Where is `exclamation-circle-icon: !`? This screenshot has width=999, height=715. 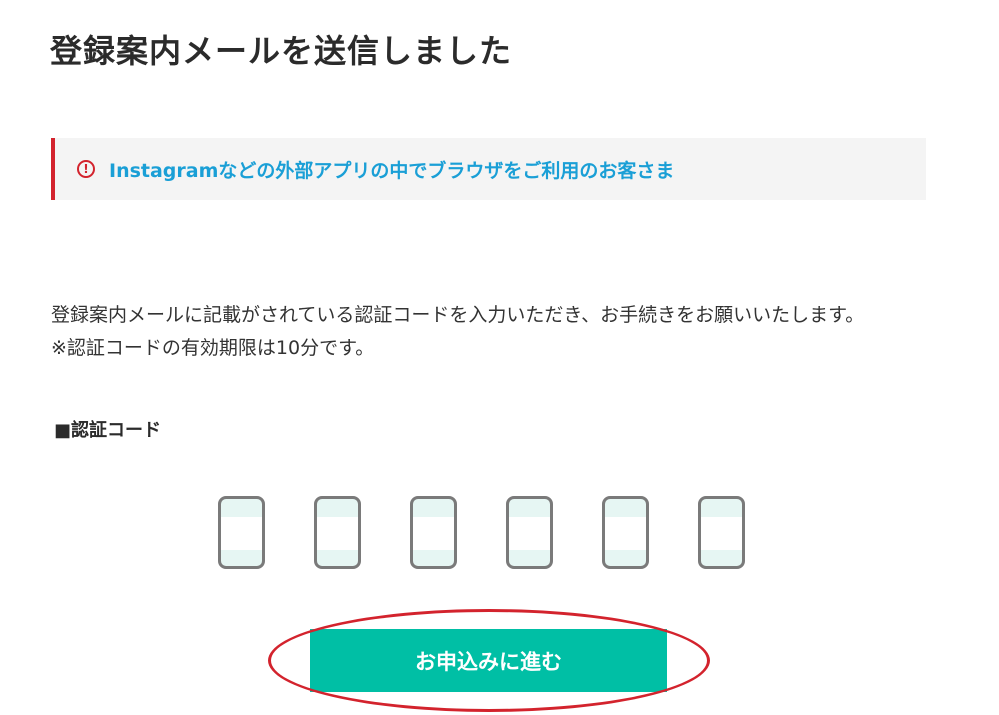 exclamation-circle-icon: ! is located at coordinates (86, 169).